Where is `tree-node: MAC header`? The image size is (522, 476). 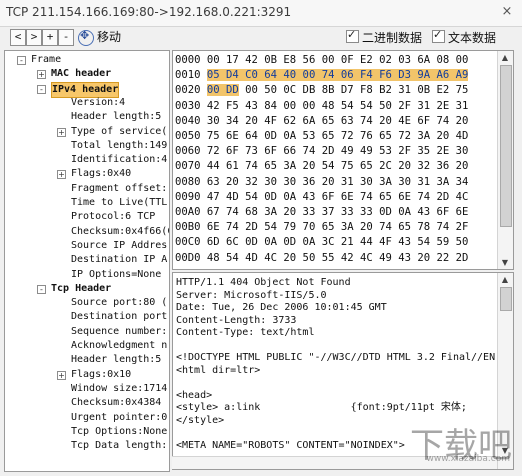
tree-node: MAC header is located at coordinates (81, 74).